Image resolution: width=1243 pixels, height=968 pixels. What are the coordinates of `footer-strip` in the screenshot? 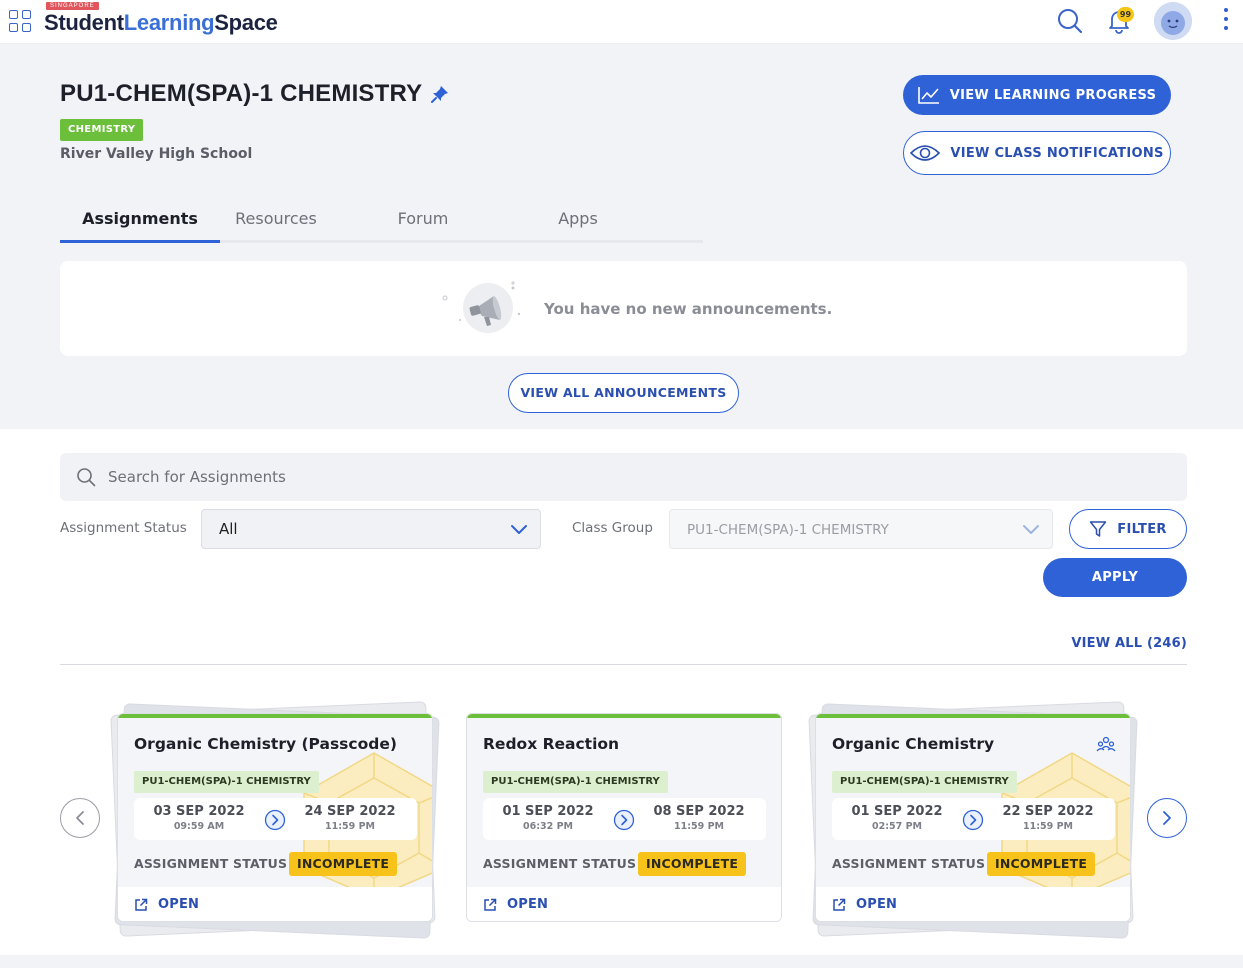 It's located at (621, 961).